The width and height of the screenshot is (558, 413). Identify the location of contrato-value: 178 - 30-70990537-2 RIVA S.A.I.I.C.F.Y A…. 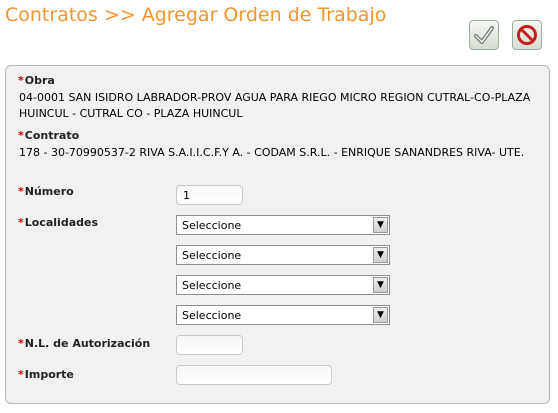
(272, 152).